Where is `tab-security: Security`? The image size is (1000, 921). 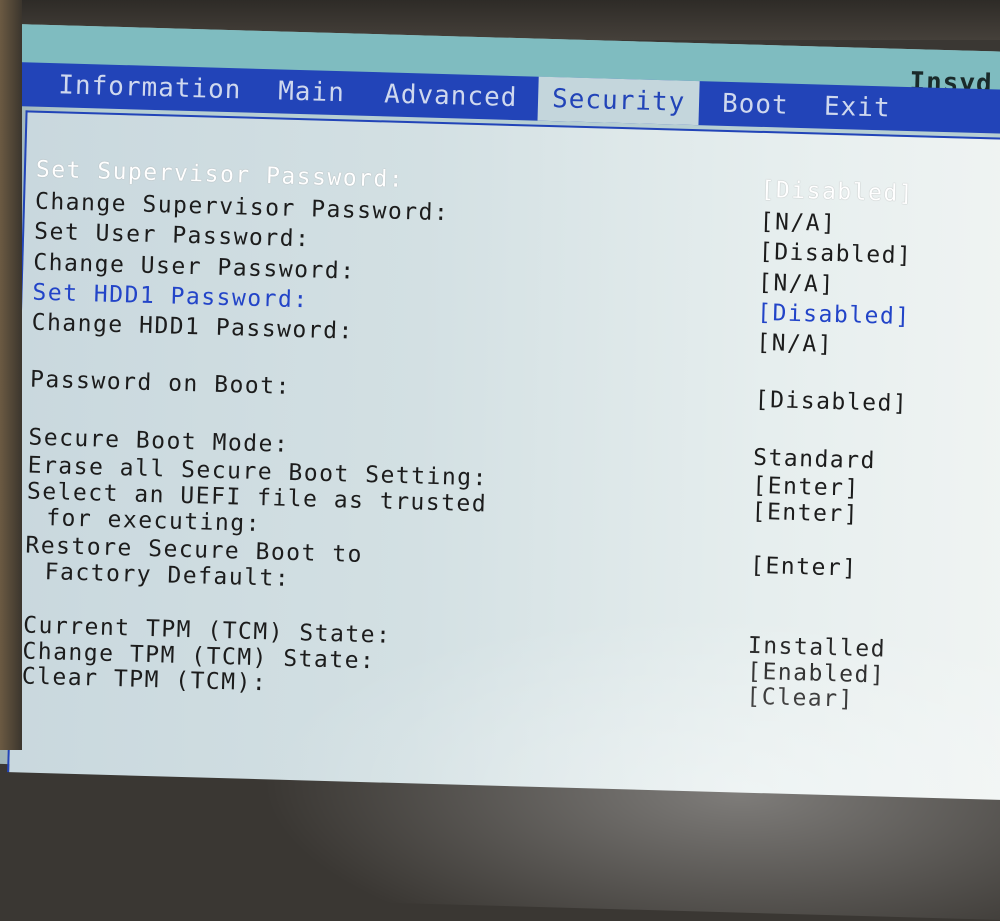 tab-security: Security is located at coordinates (618, 101).